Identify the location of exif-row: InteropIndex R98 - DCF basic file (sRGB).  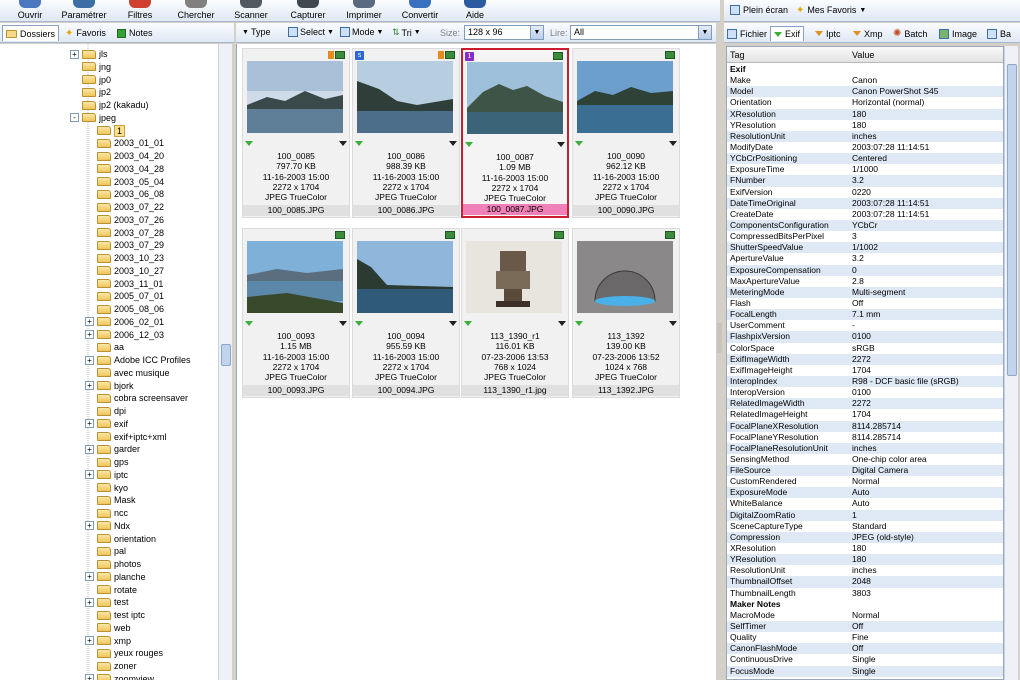
(865, 381).